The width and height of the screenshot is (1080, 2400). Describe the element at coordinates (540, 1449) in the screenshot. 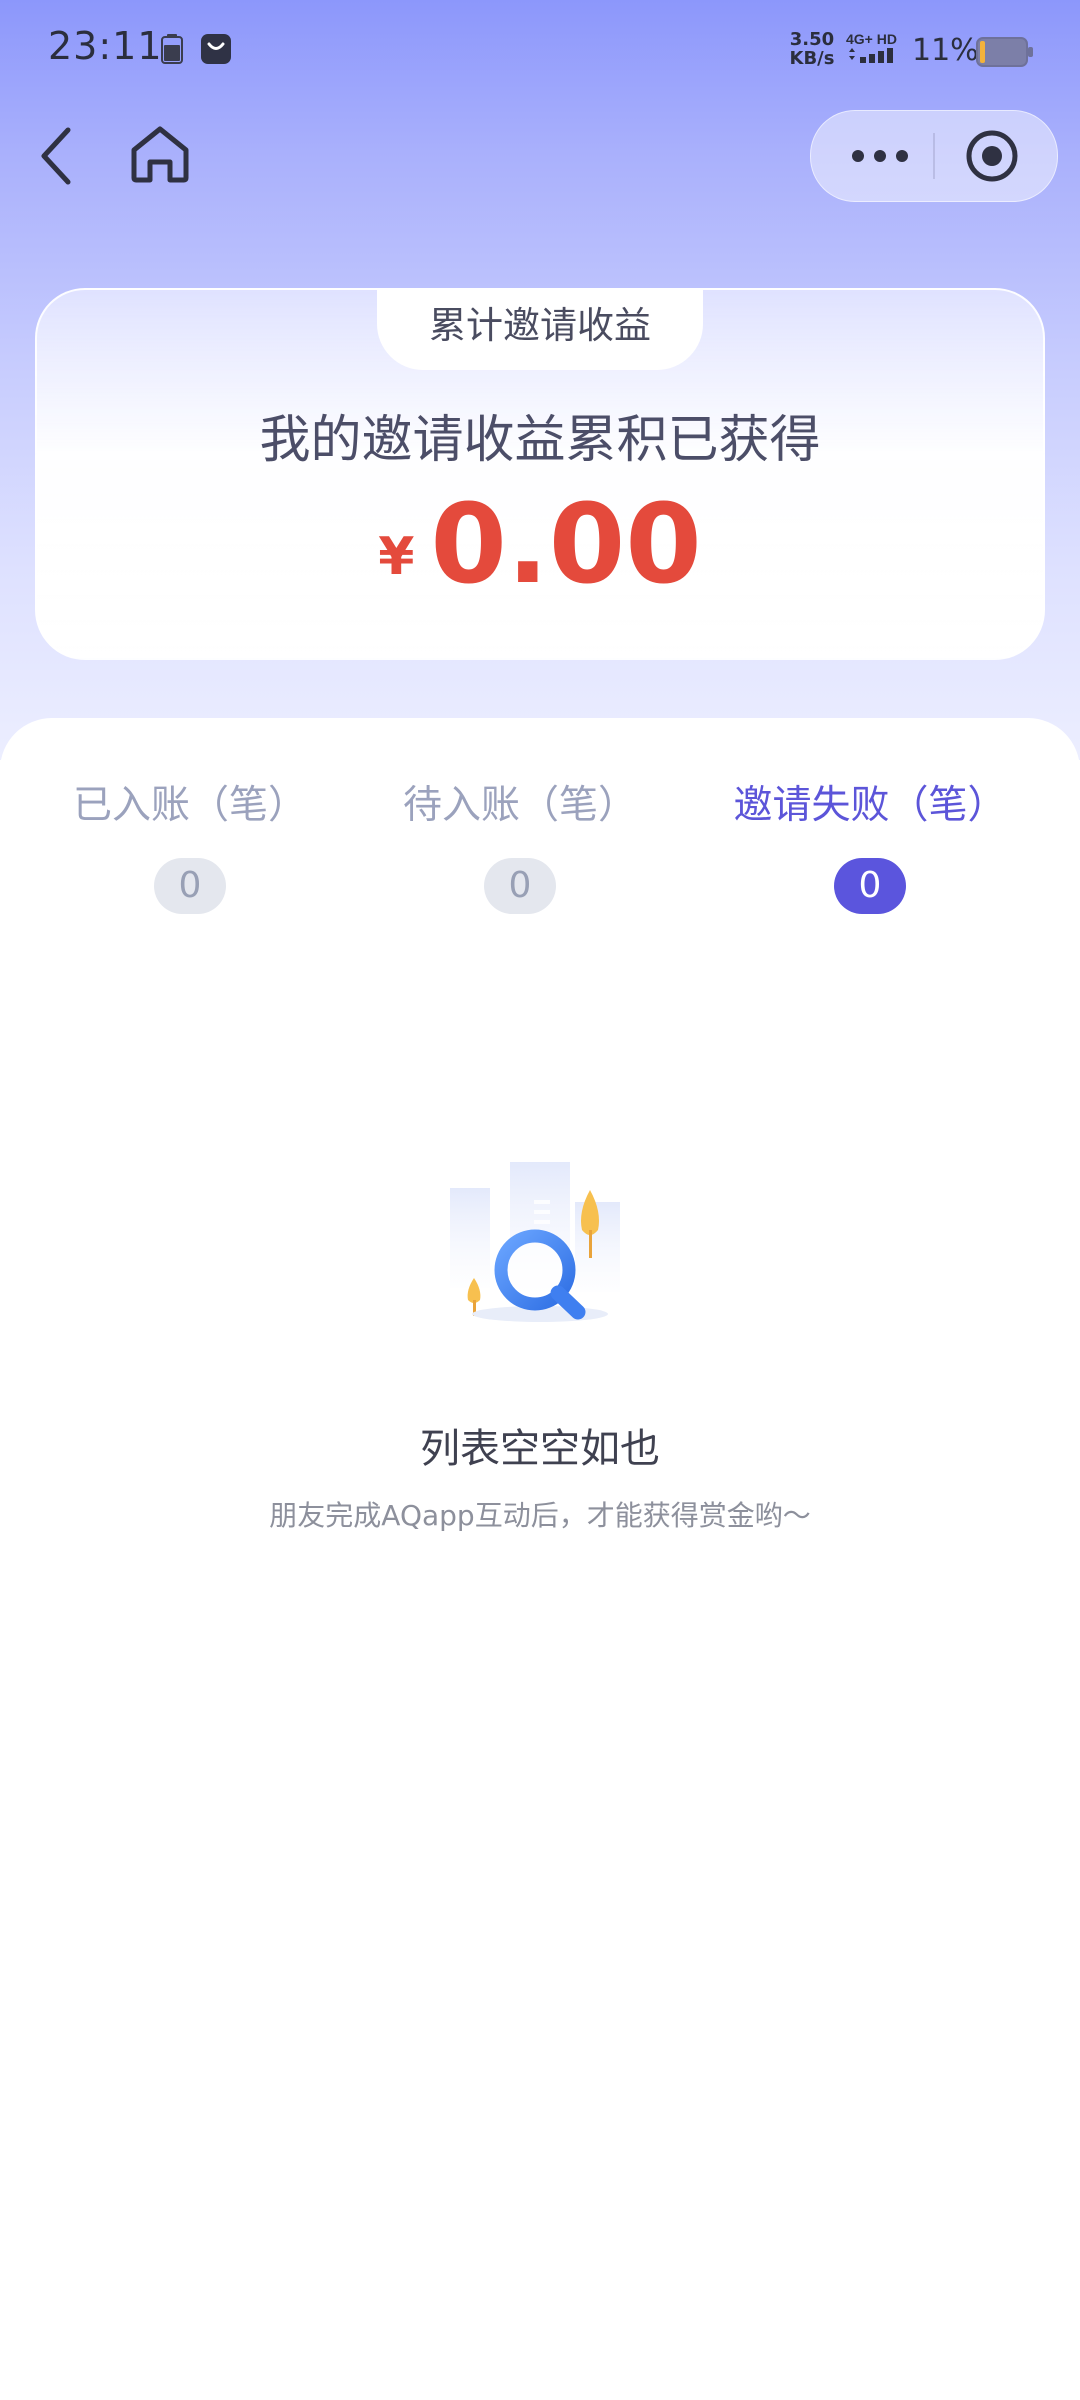

I see `empty-state-title: 列表空空如也` at that location.